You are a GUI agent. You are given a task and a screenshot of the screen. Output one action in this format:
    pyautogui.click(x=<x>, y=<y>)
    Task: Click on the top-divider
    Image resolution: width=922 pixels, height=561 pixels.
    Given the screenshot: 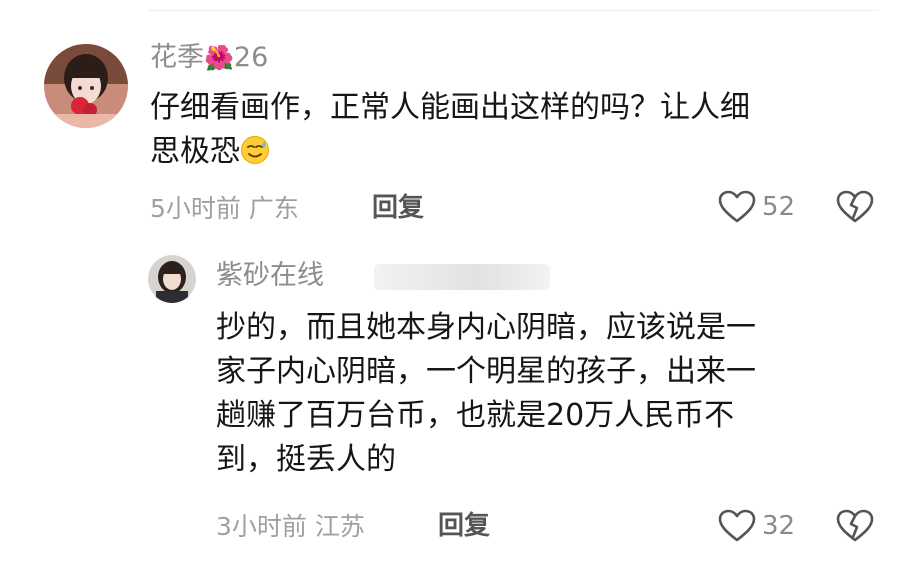 What is the action you would take?
    pyautogui.click(x=513, y=10)
    